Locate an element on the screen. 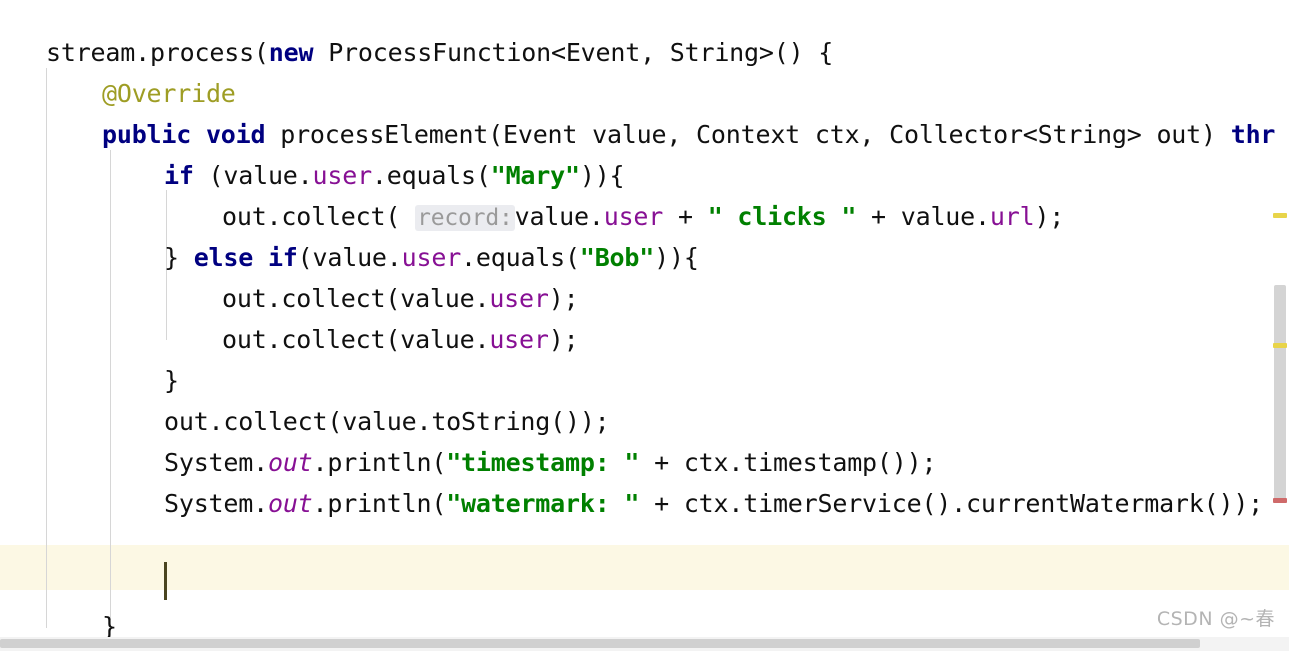 The height and width of the screenshot is (651, 1289). error-stripe-gutter is located at coordinates (1280, 325).